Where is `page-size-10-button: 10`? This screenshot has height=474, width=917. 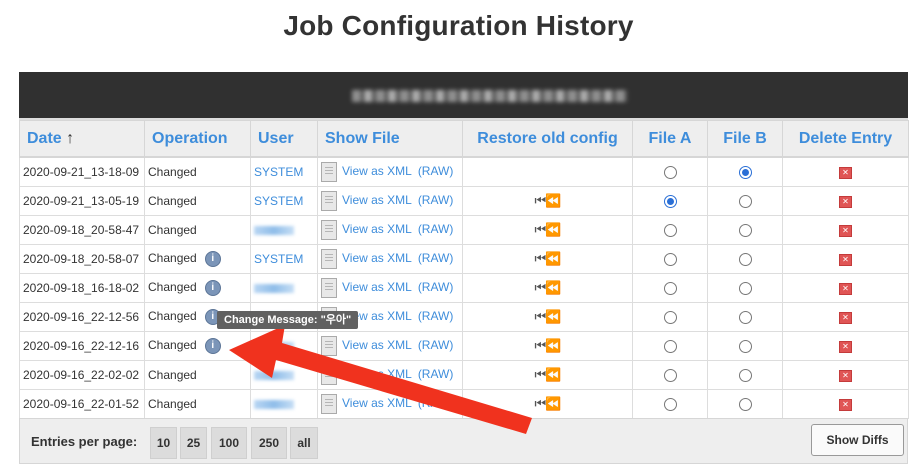
page-size-10-button: 10 is located at coordinates (163, 443).